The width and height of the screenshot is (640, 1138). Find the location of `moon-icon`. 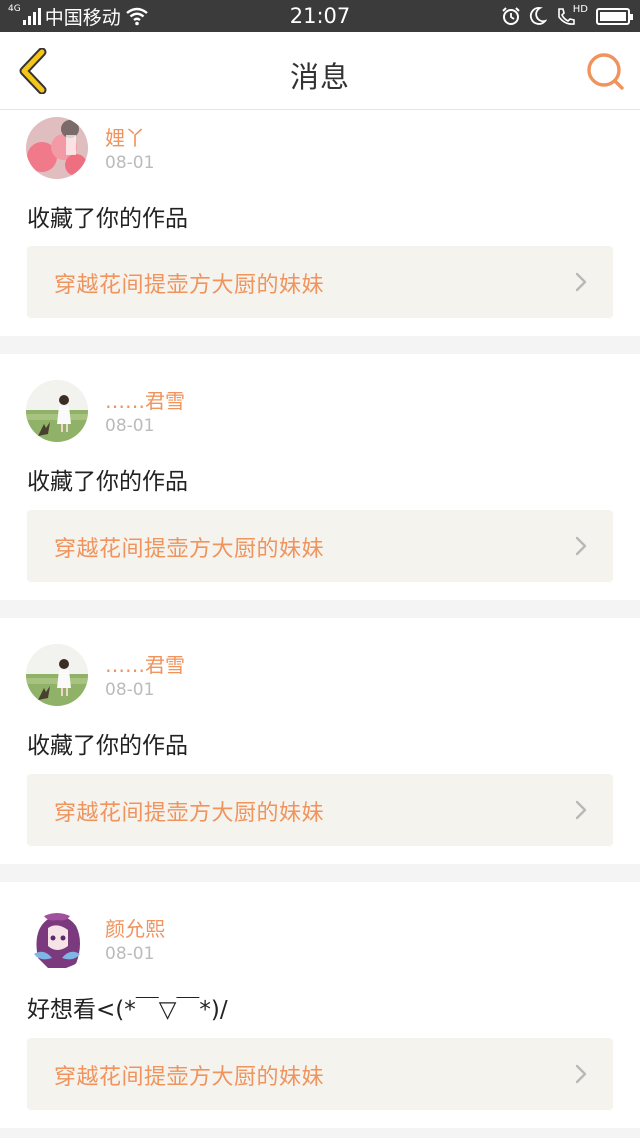

moon-icon is located at coordinates (538, 16).